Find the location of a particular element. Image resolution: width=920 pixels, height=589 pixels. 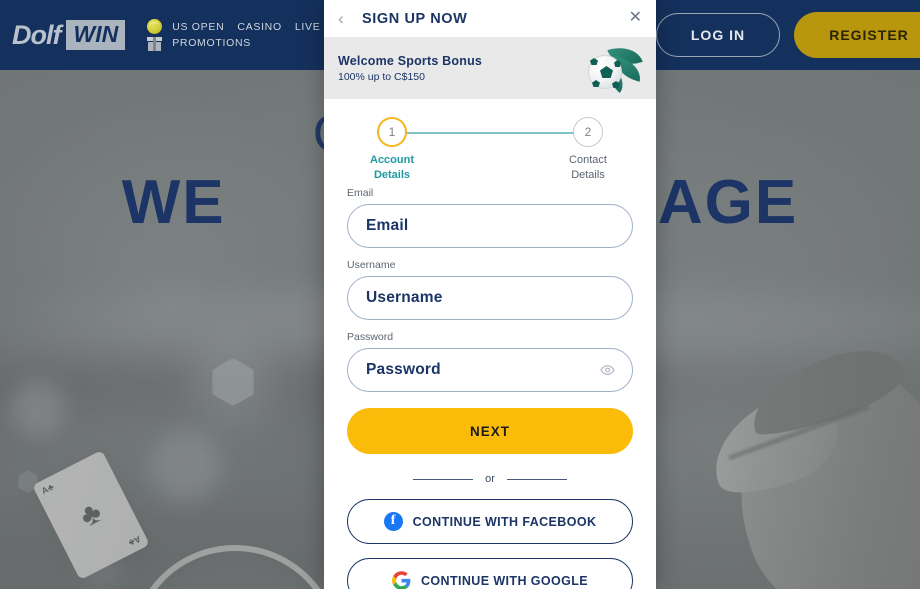

username-input: Username is located at coordinates (490, 298).